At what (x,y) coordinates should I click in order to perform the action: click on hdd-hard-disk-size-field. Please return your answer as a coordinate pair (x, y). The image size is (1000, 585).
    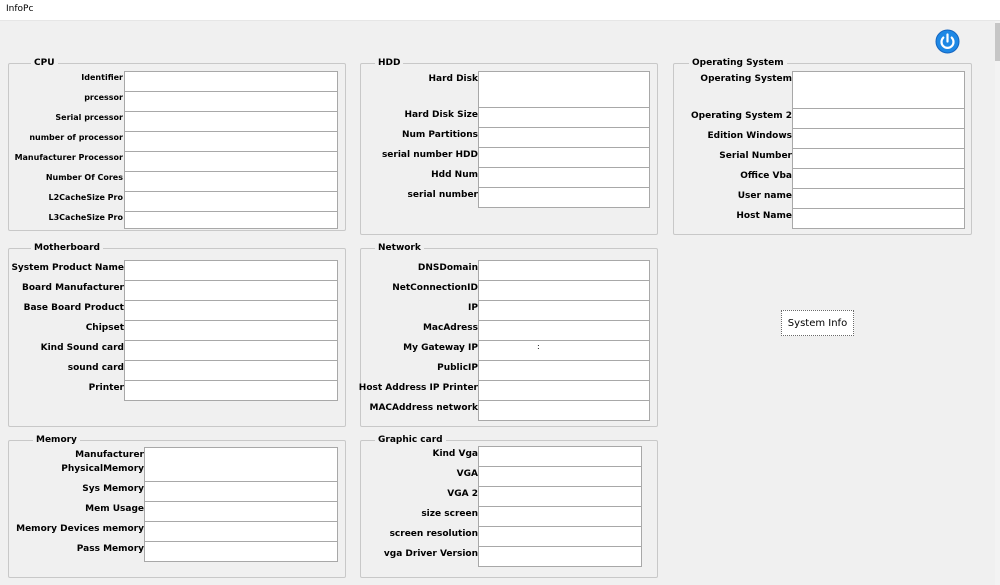
    Looking at the image, I should click on (564, 117).